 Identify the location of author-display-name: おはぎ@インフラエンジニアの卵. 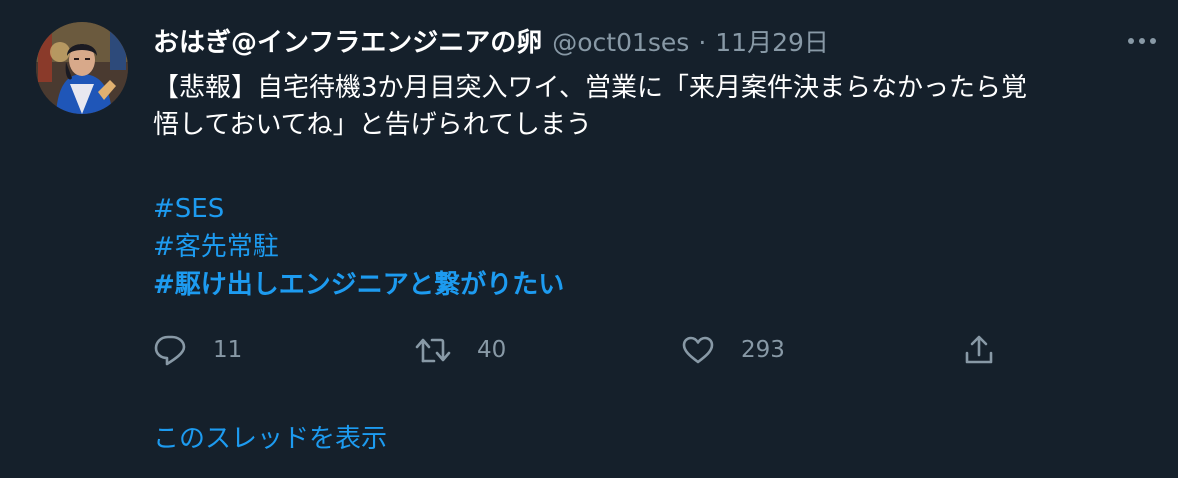
(347, 43).